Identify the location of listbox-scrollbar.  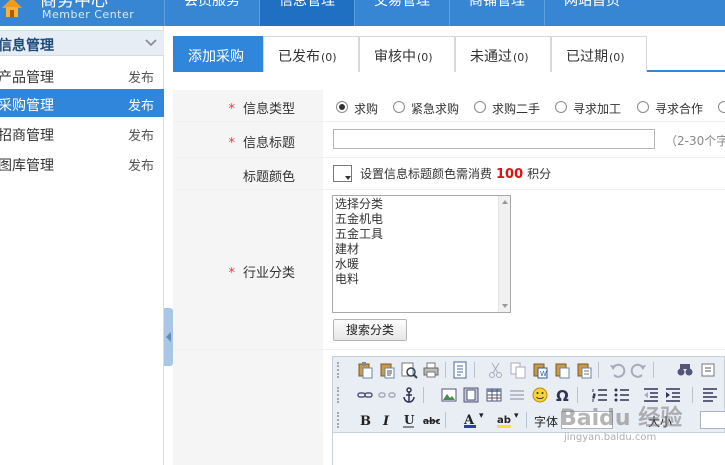
(504, 254).